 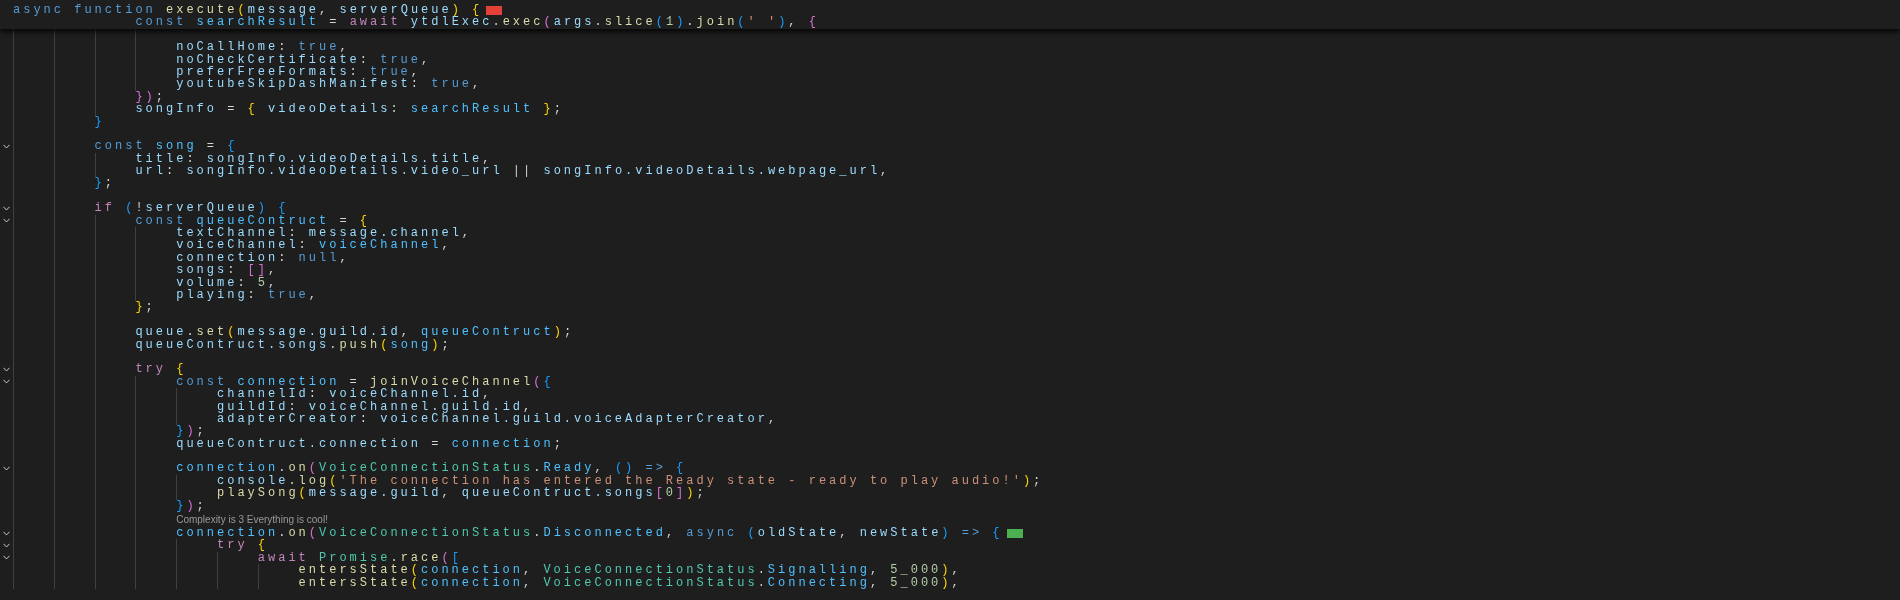 What do you see at coordinates (227, 270) in the screenshot?
I see `code-line: songs: [],` at bounding box center [227, 270].